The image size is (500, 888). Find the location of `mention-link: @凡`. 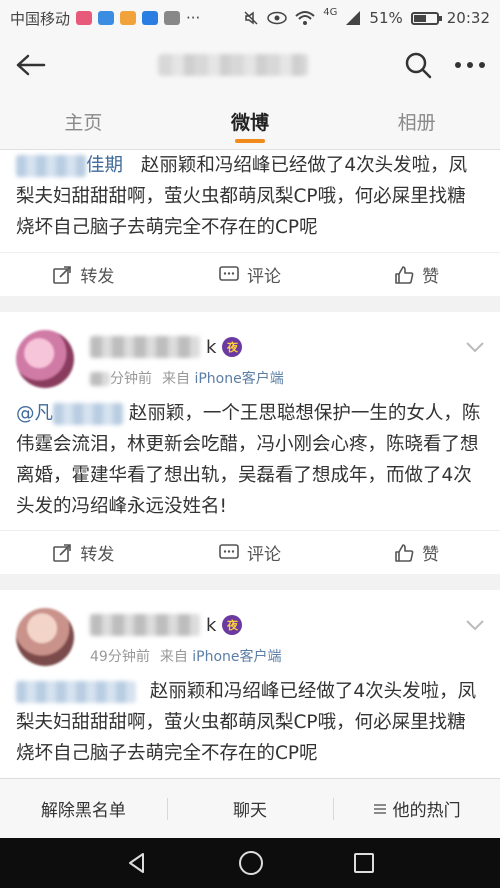

mention-link: @凡 is located at coordinates (34, 413).